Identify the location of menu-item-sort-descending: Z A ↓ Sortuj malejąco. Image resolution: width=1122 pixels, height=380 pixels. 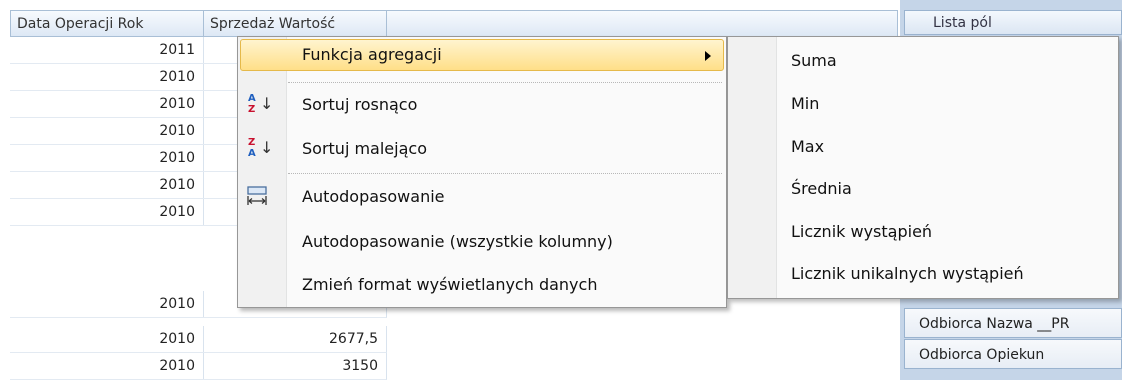
(482, 149).